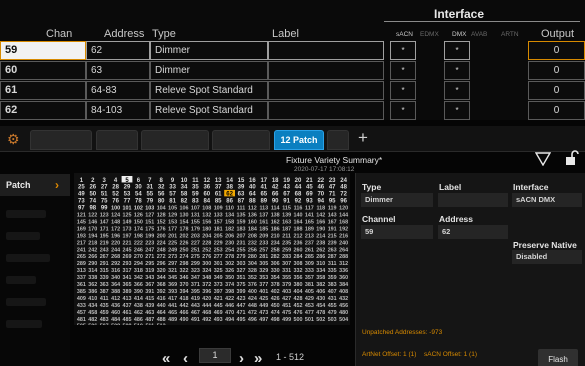  I want to click on address-cell: 108, so click(206, 209).